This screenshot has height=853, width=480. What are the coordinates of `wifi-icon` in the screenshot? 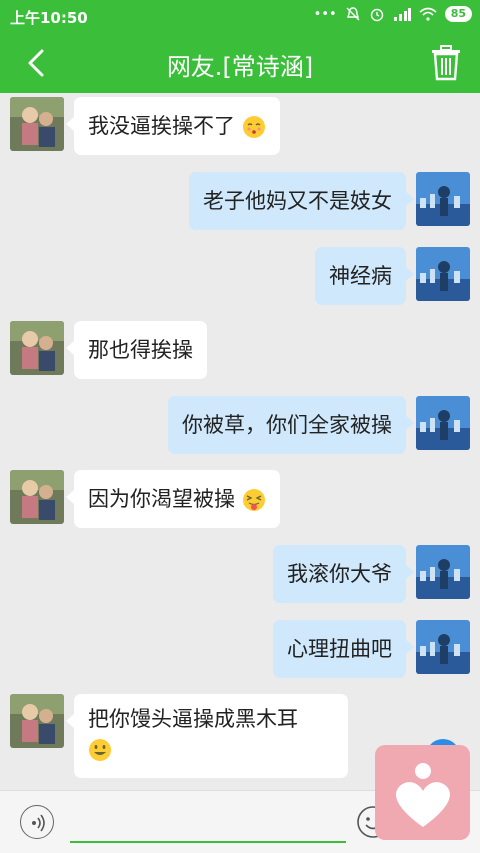 It's located at (428, 14).